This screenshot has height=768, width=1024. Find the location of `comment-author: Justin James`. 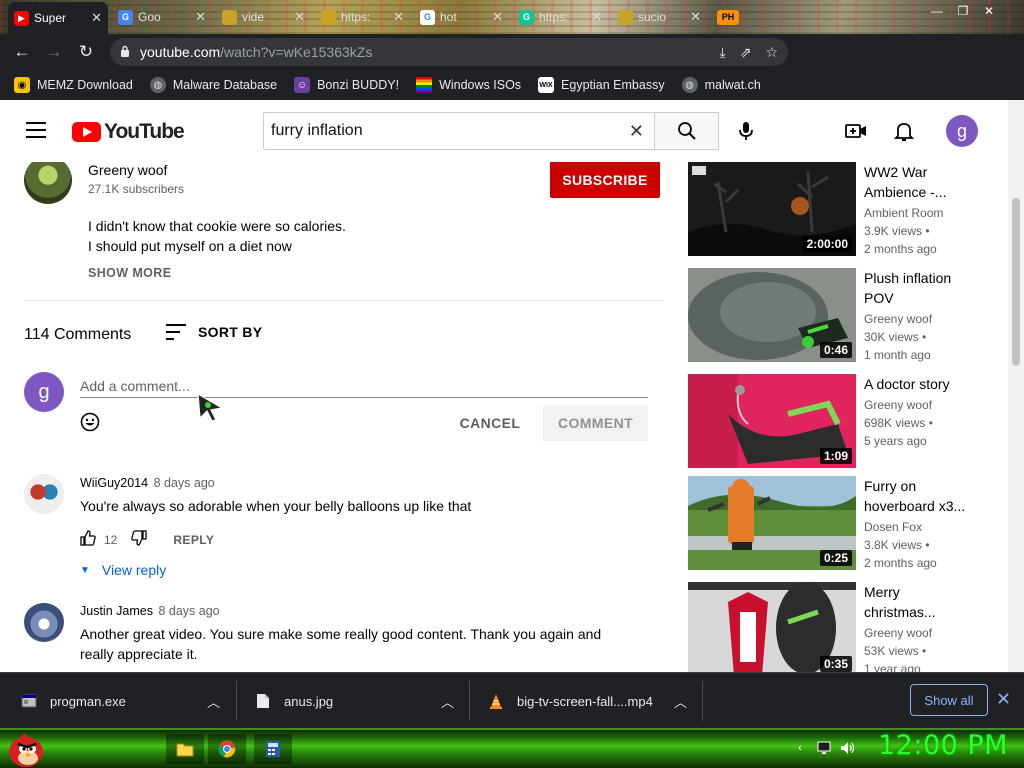

comment-author: Justin James is located at coordinates (116, 611).